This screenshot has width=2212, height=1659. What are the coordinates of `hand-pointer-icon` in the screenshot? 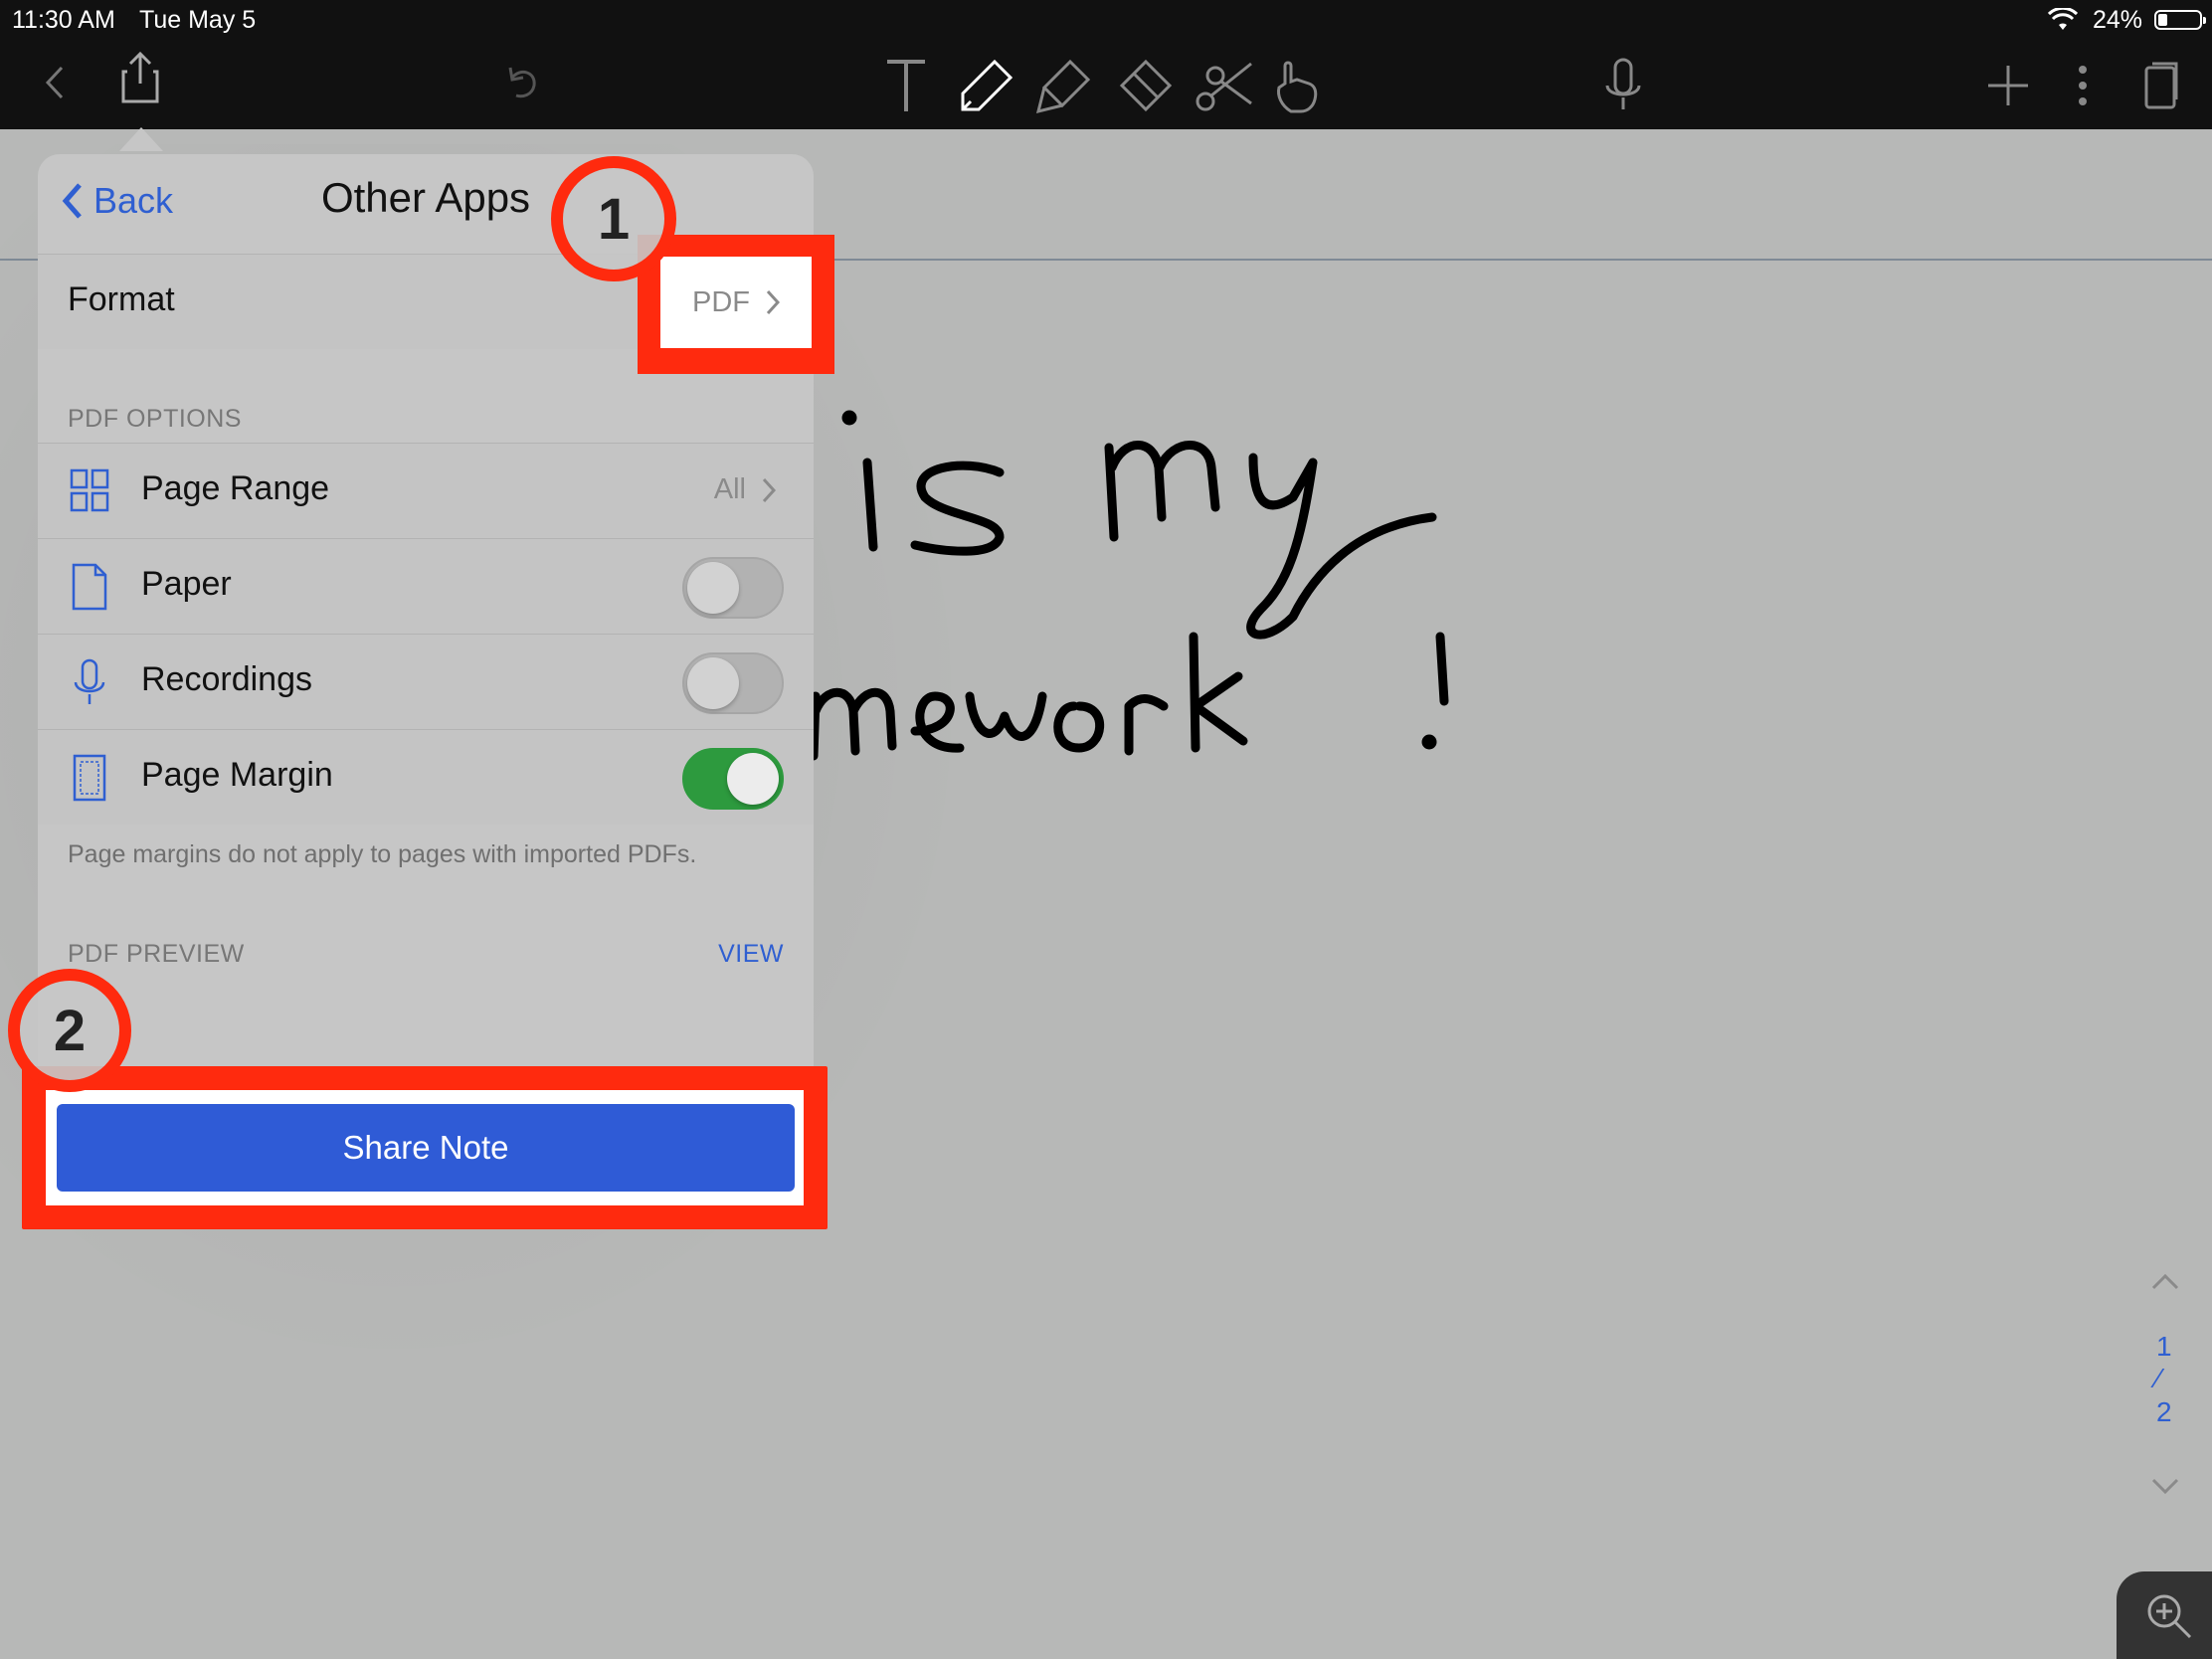 It's located at (1298, 85).